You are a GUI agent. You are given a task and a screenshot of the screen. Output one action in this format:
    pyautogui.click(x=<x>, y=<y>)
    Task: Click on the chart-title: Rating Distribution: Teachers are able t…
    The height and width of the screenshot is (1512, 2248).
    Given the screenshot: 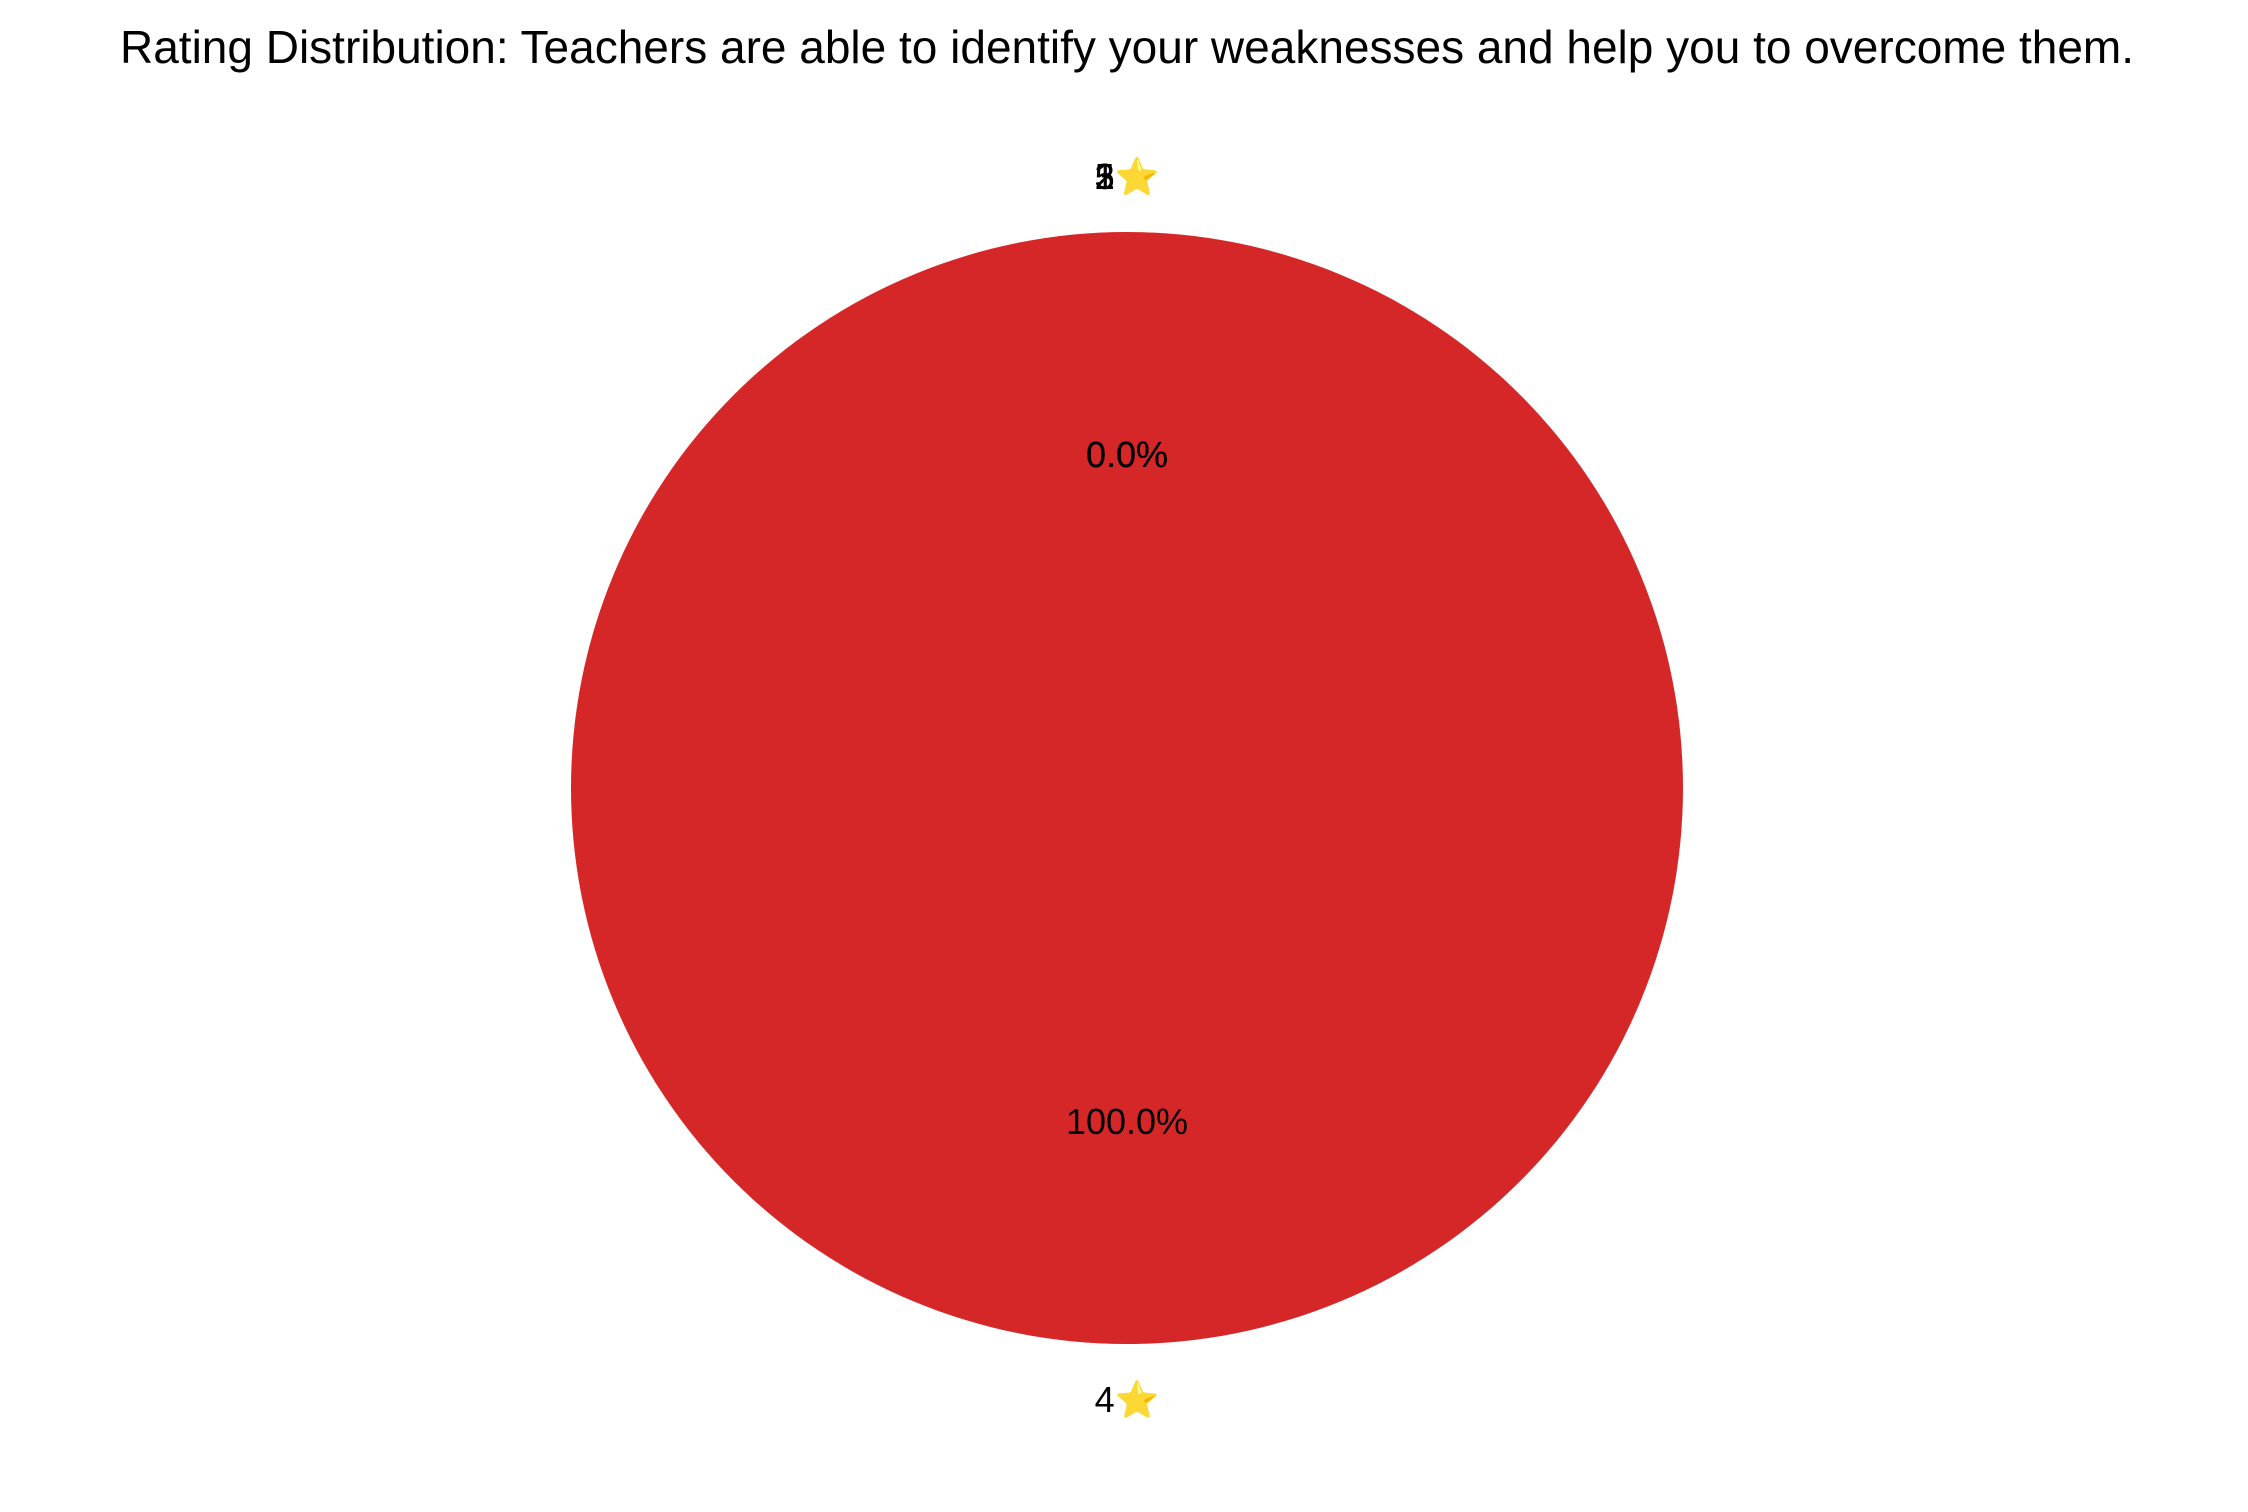 What is the action you would take?
    pyautogui.click(x=1127, y=47)
    